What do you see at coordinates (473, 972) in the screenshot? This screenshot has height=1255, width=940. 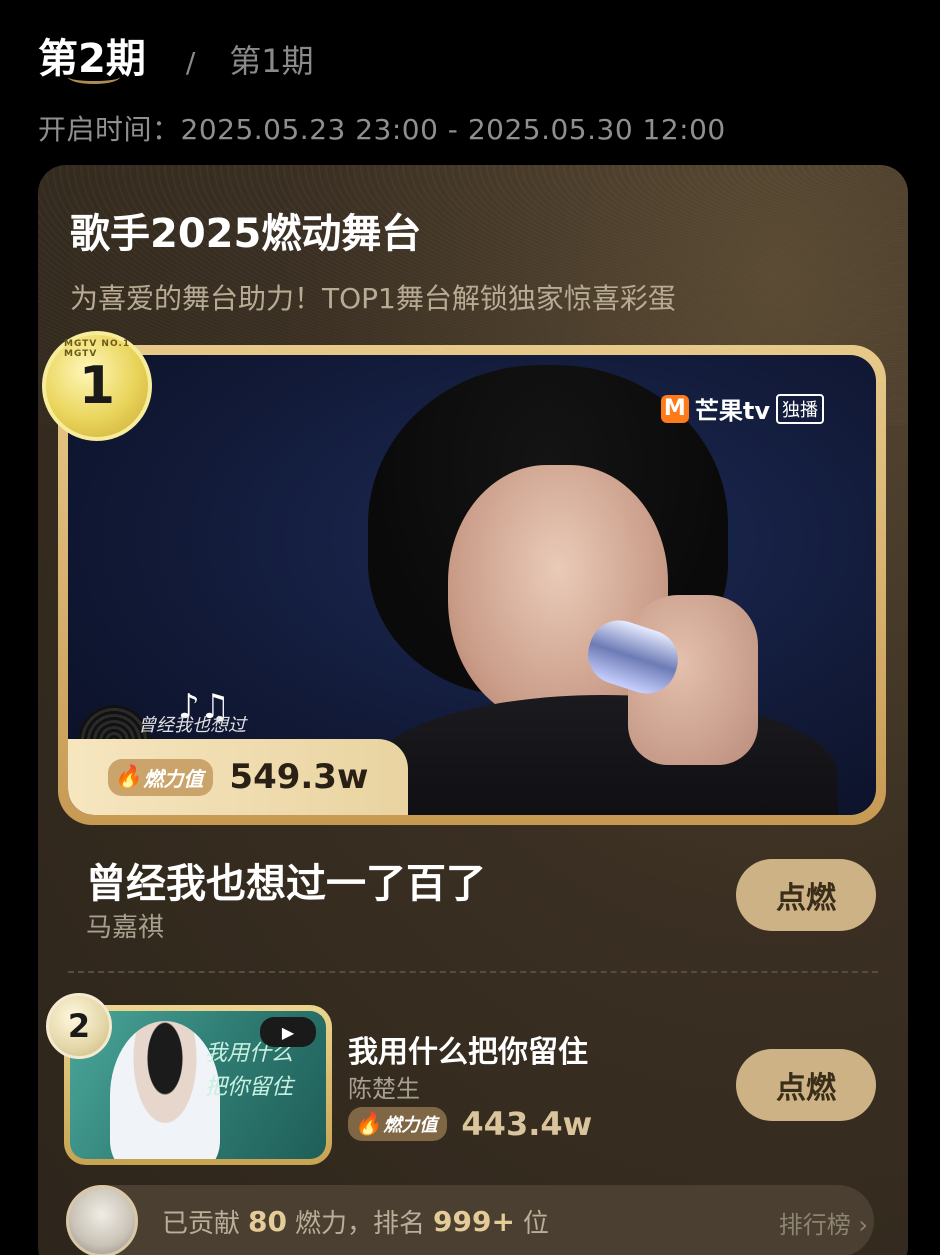 I see `section-divider` at bounding box center [473, 972].